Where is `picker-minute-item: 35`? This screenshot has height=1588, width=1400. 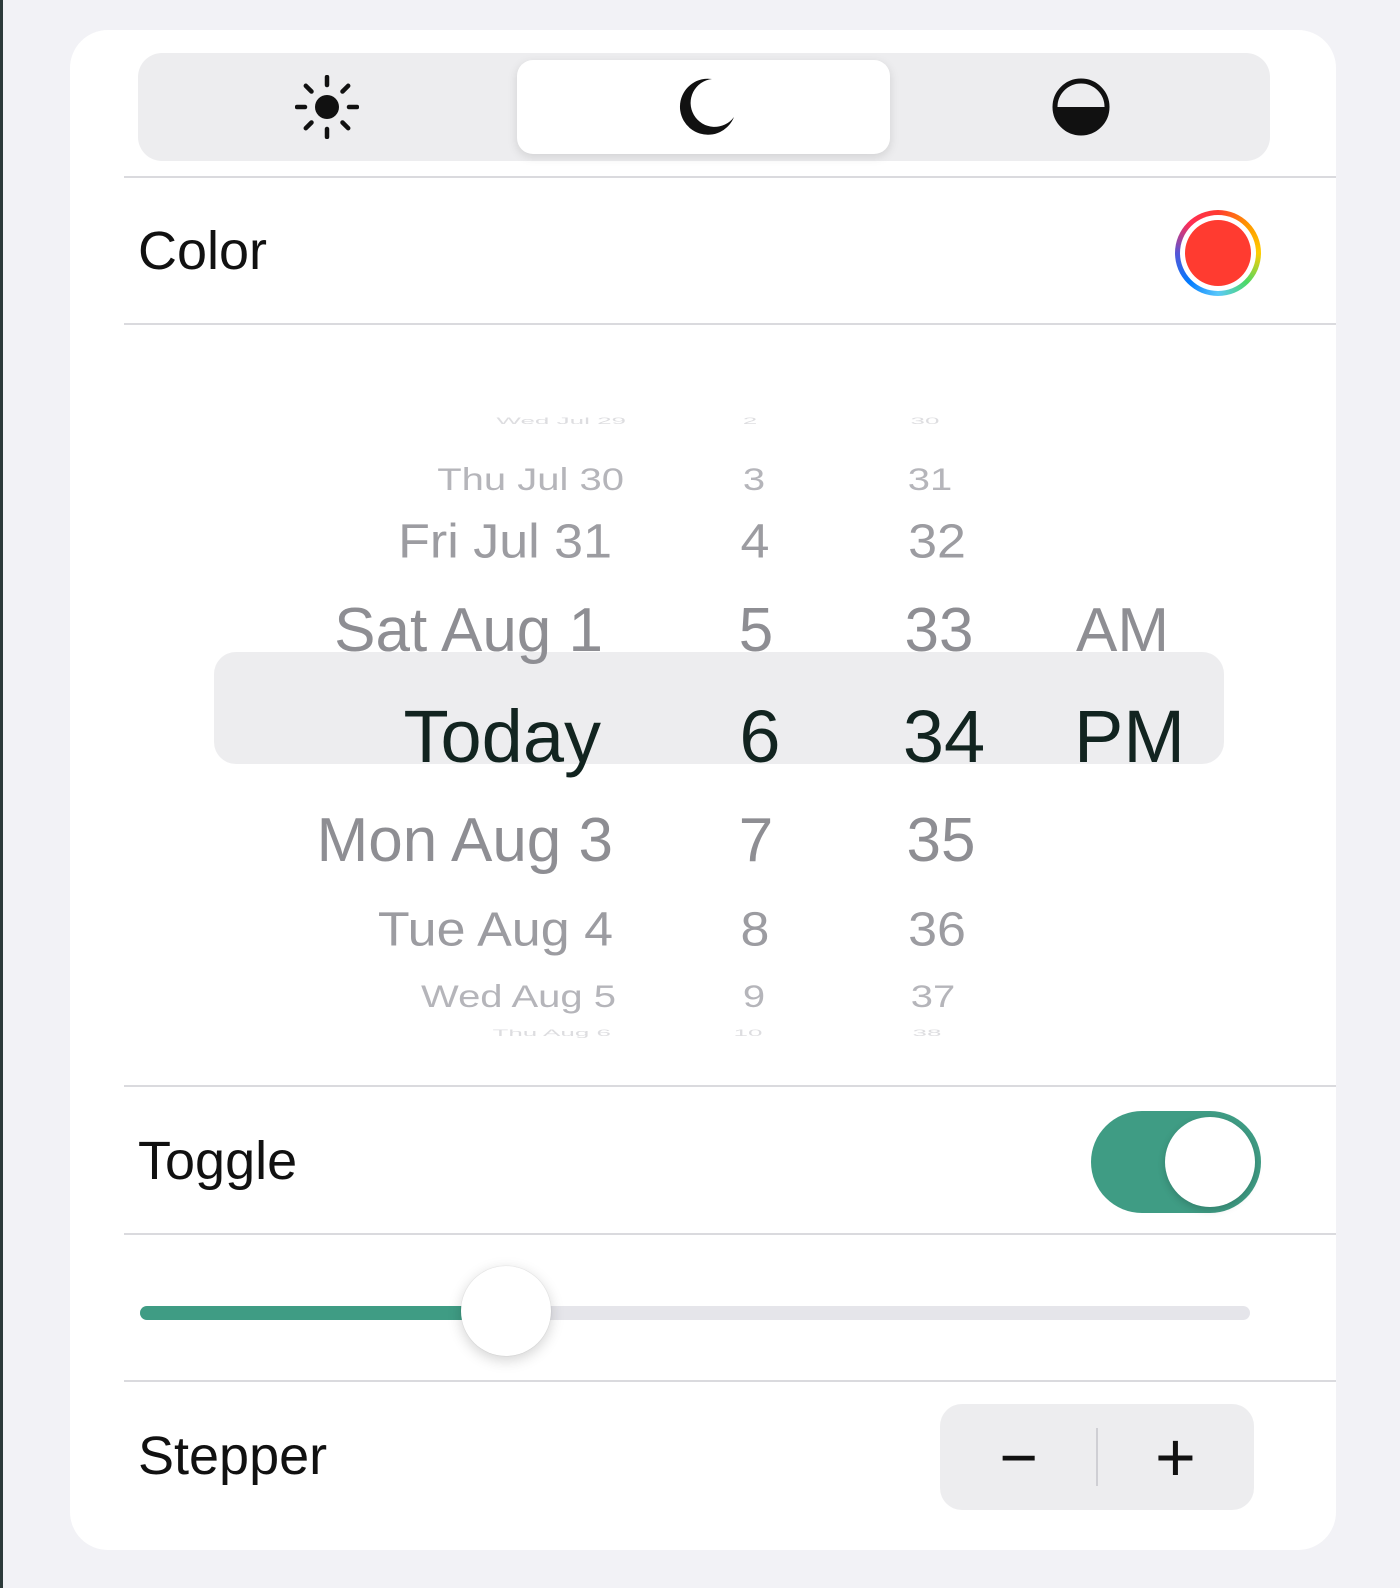 picker-minute-item: 35 is located at coordinates (941, 840).